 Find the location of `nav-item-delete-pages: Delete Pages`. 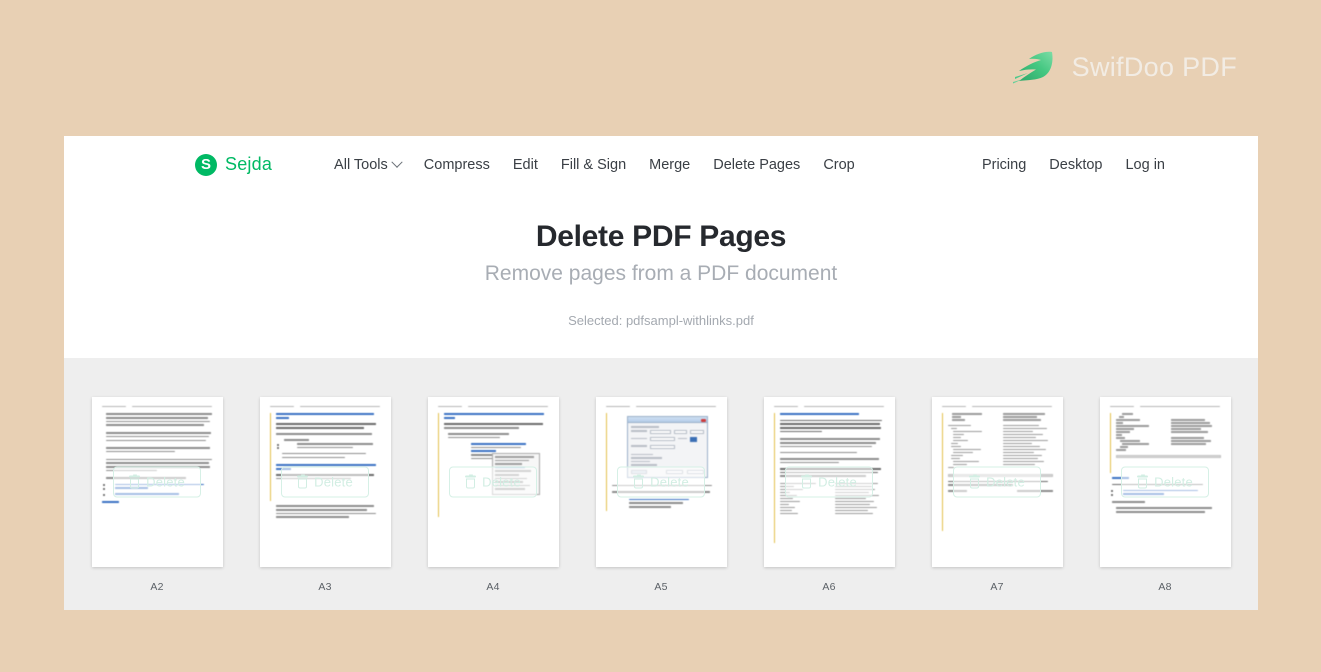

nav-item-delete-pages: Delete Pages is located at coordinates (756, 165).